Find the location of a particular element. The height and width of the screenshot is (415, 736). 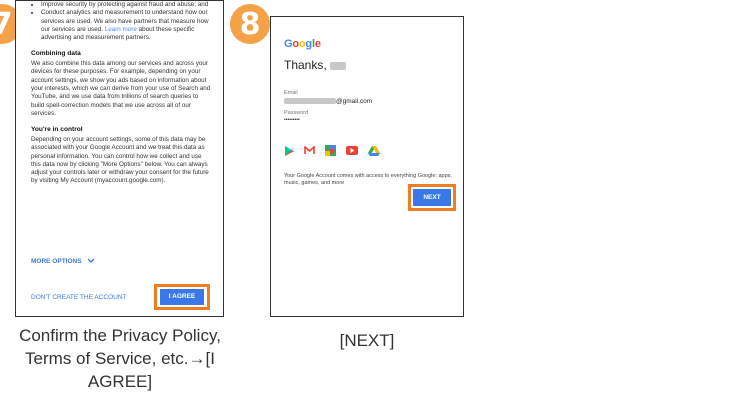

blurred-name is located at coordinates (338, 65).